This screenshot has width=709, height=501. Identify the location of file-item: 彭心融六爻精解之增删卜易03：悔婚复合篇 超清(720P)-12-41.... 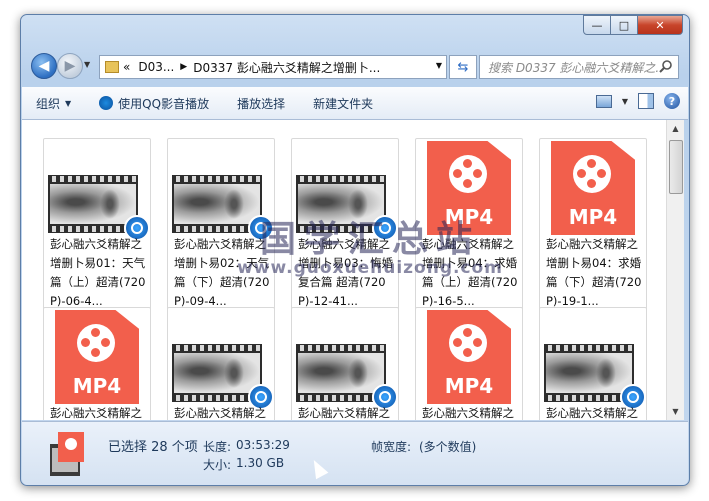
(345, 224).